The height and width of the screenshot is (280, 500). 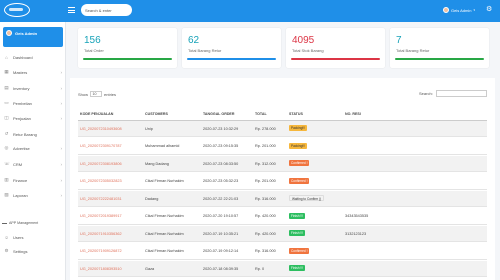 What do you see at coordinates (33, 251) in the screenshot?
I see `sidebar-item-settings: ⚙ Settings` at bounding box center [33, 251].